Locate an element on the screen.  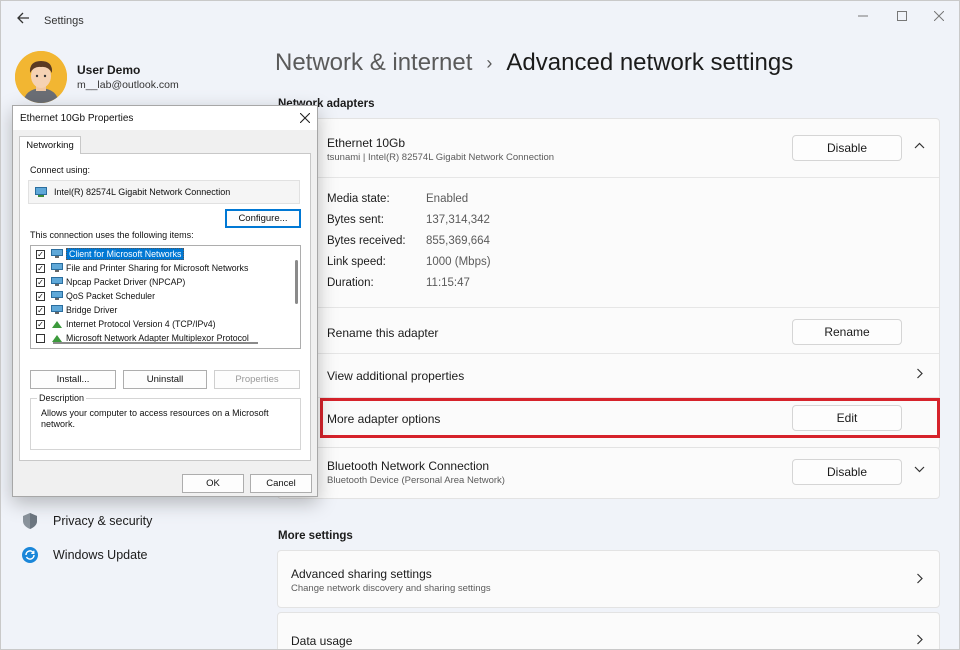
breadcrumb-parent: Network & internet is located at coordinates (373, 63).